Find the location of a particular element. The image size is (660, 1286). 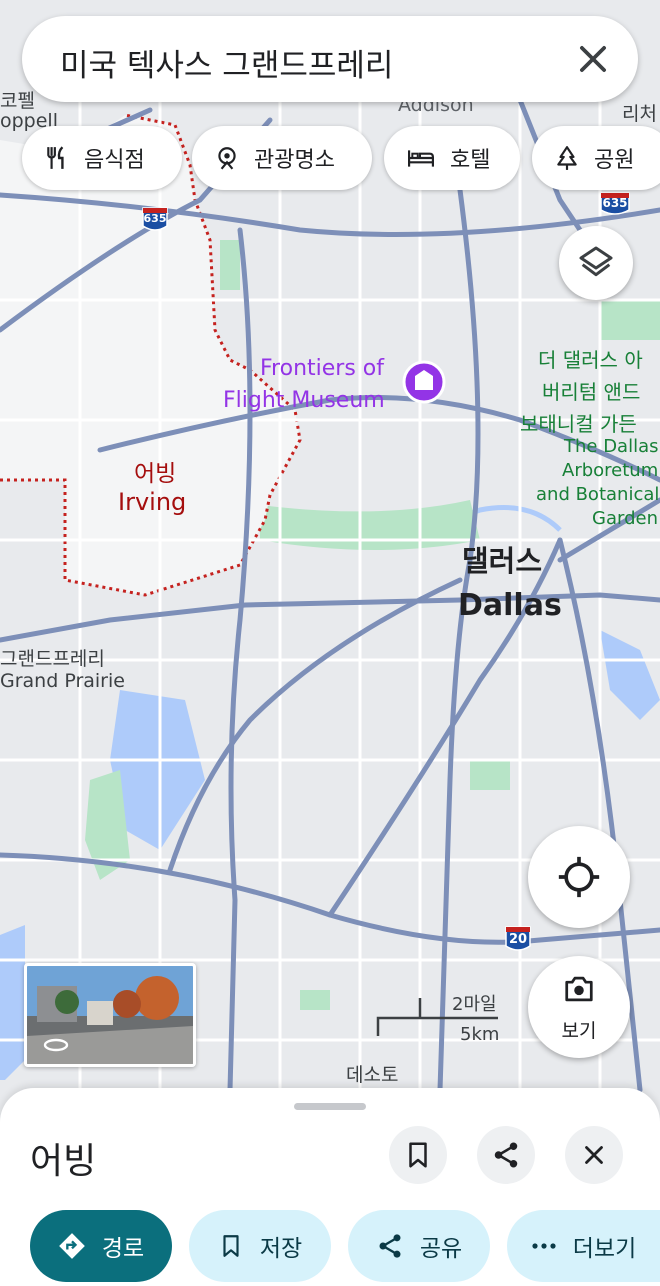

chip-attractions-label: 관광명소 is located at coordinates (294, 160).